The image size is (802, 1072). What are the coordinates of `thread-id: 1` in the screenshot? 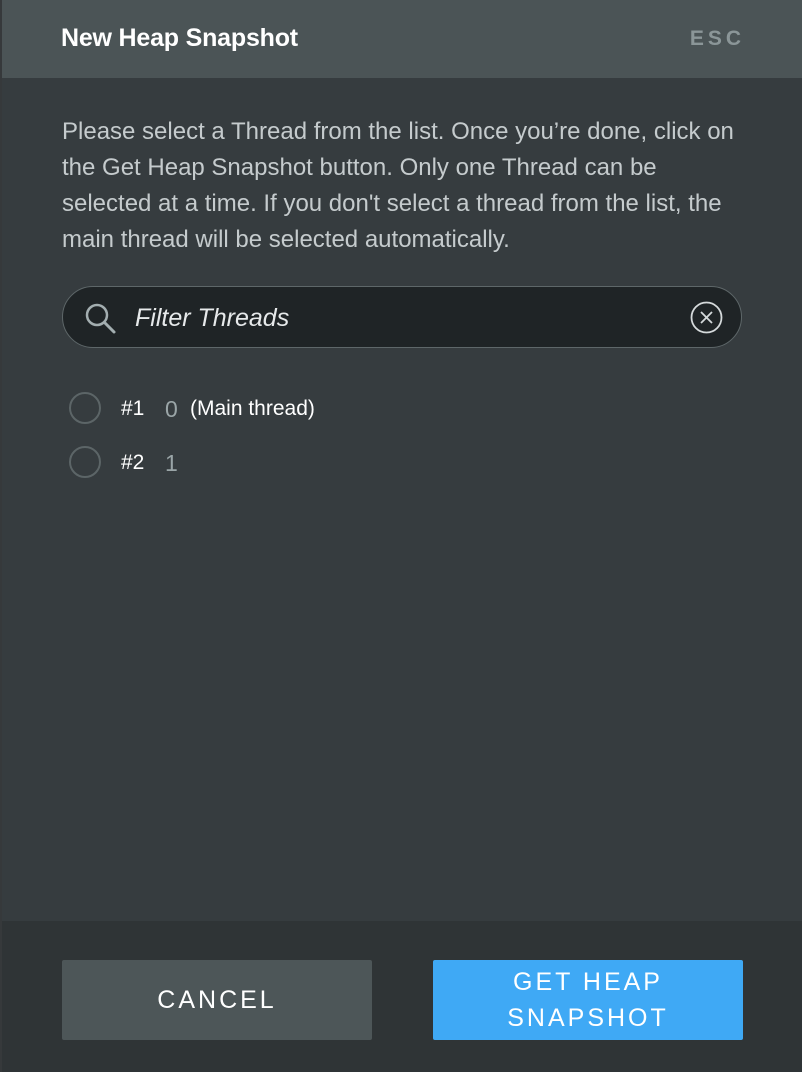 It's located at (171, 463).